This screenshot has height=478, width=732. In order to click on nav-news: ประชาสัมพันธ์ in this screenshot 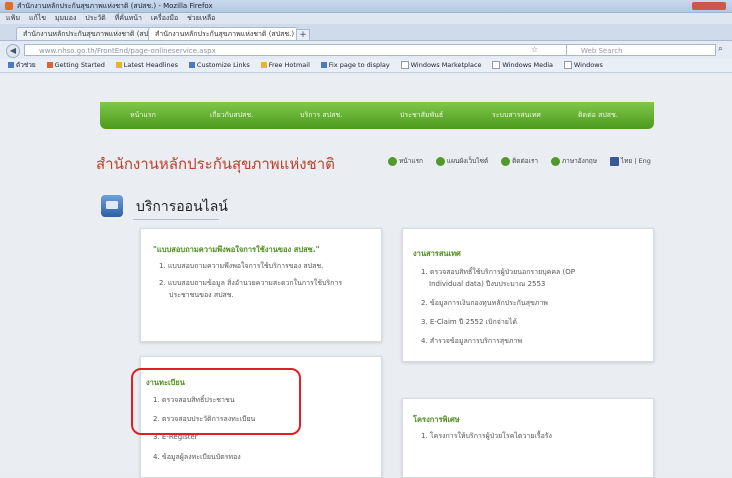, I will do `click(421, 115)`.